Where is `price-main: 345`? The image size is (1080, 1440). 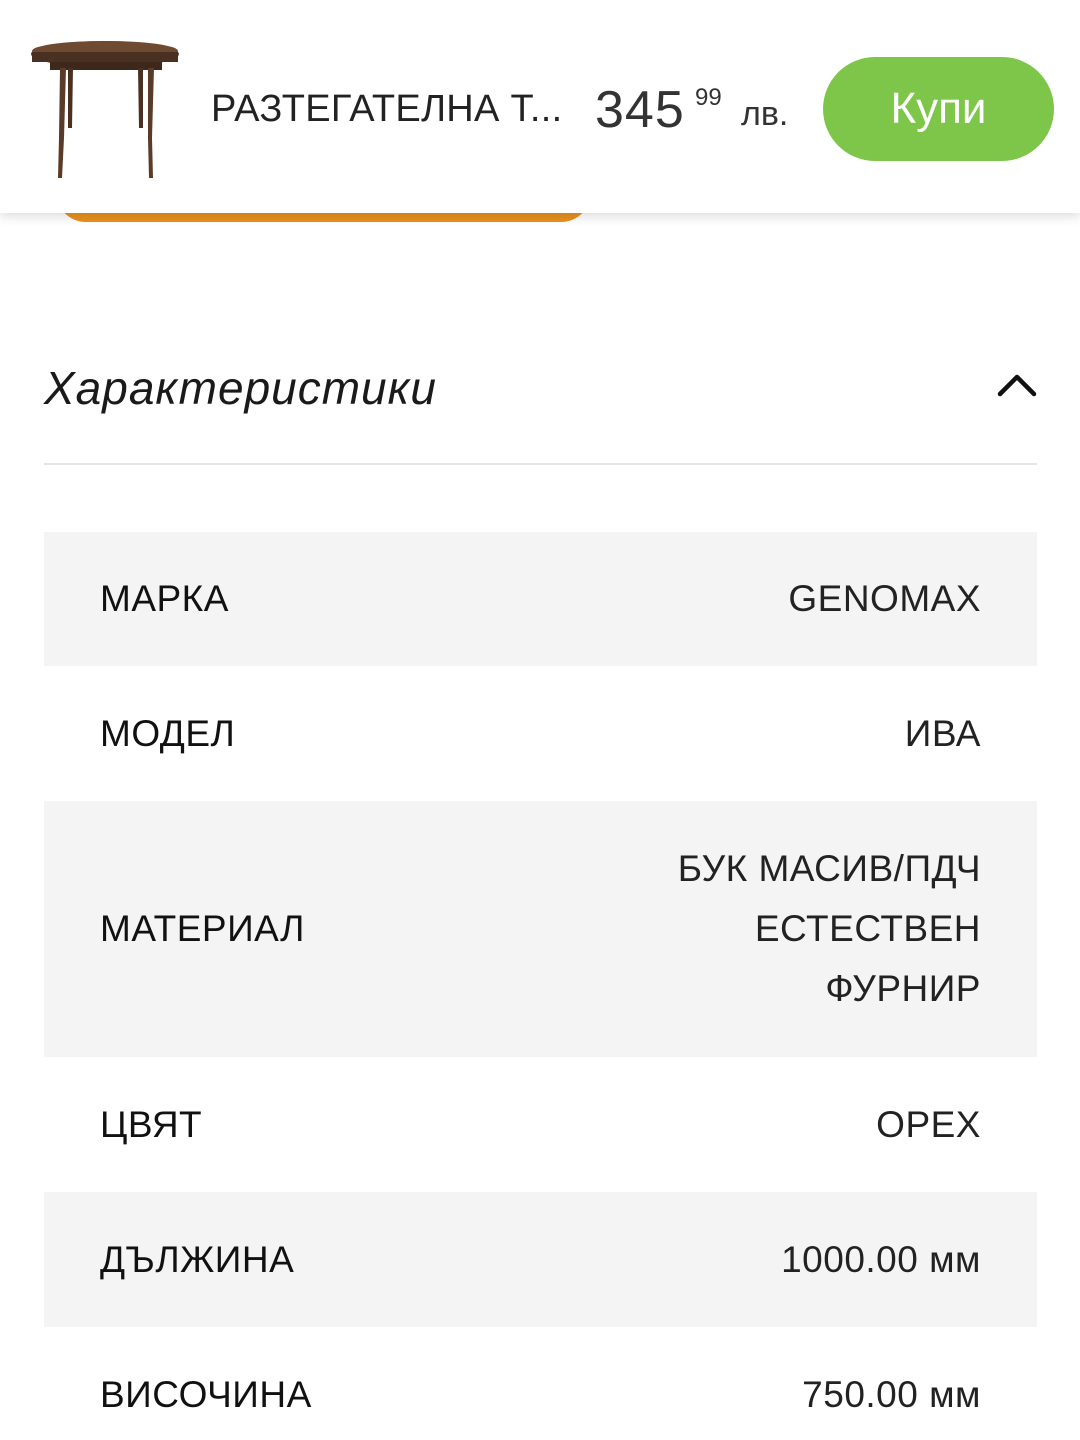 price-main: 345 is located at coordinates (640, 110).